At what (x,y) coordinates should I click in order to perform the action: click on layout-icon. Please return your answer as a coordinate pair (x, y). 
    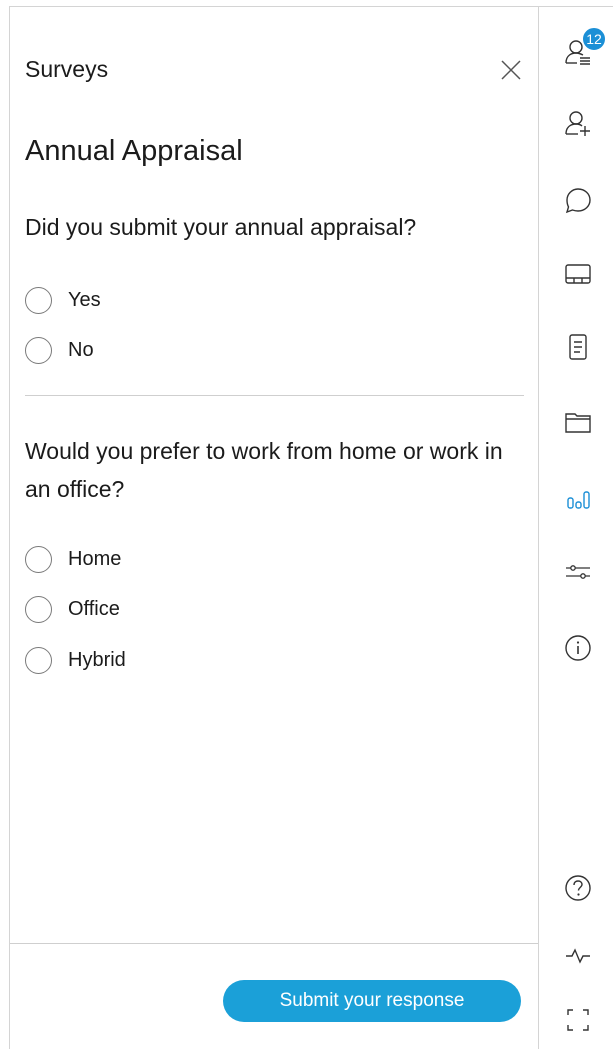
    Looking at the image, I should click on (578, 274).